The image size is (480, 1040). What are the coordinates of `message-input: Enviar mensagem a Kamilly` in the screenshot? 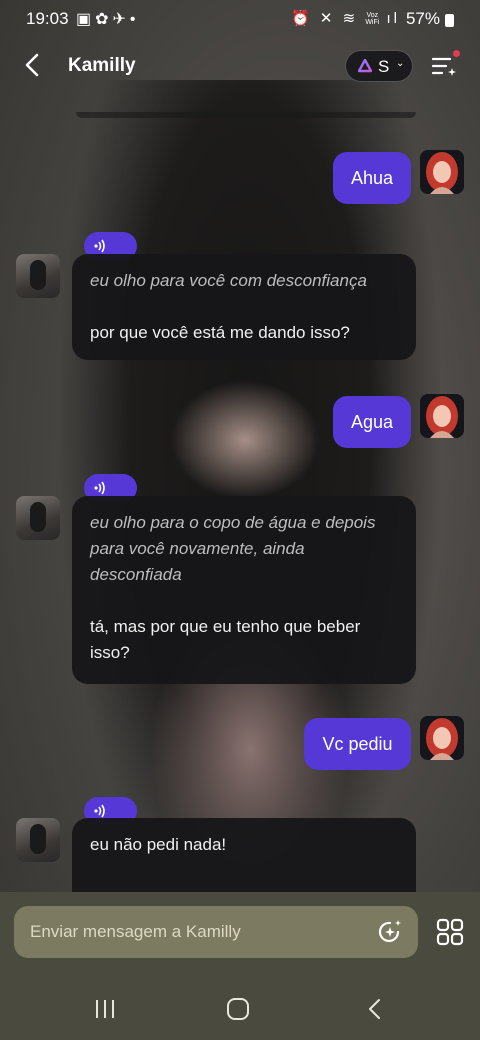 It's located at (216, 932).